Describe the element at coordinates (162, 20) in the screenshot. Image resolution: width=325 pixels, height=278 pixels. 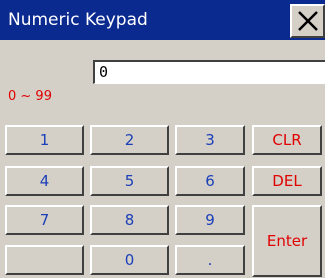
I see `title-bar: Numeric Keypad` at that location.